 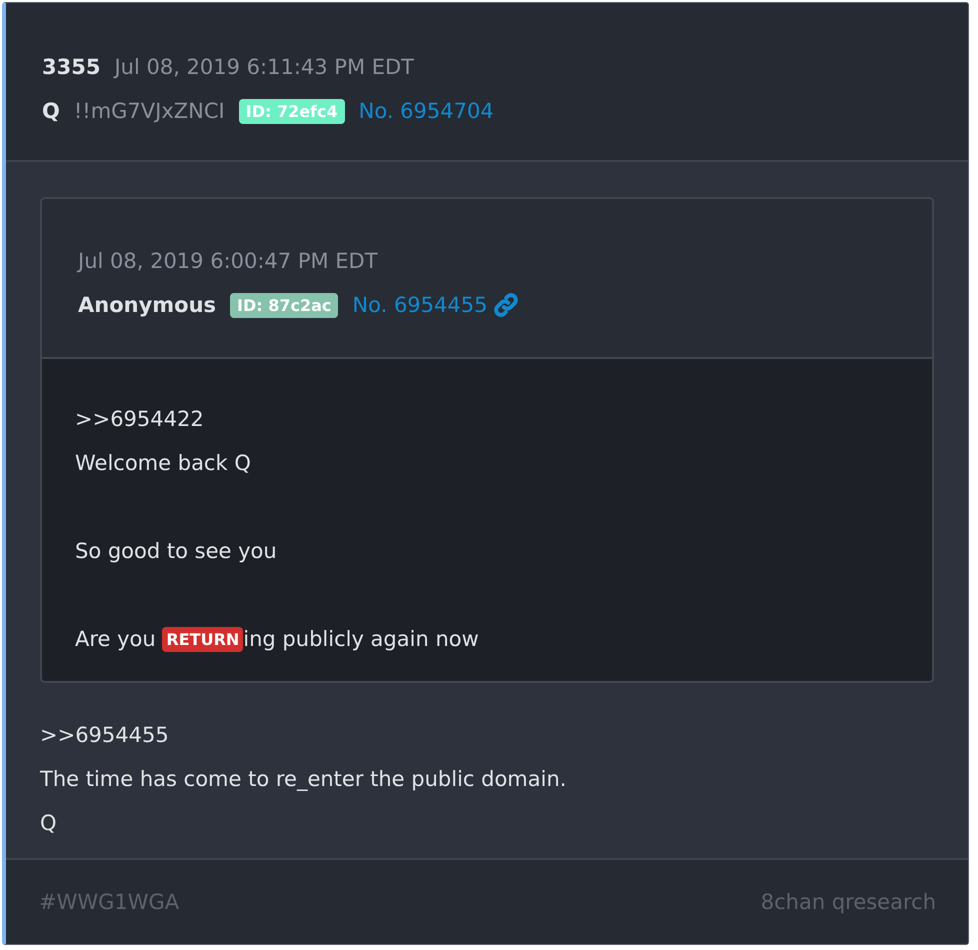 I want to click on post-text: Welcome back Q, so click(x=163, y=463).